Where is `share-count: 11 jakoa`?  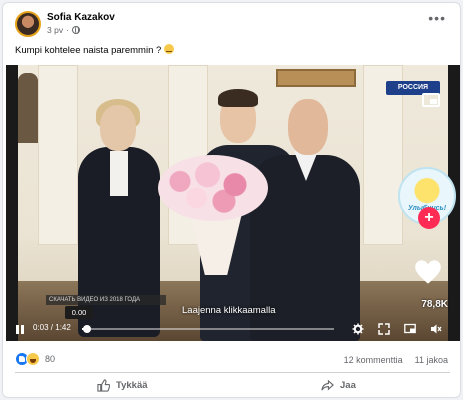
share-count: 11 jakoa is located at coordinates (431, 360).